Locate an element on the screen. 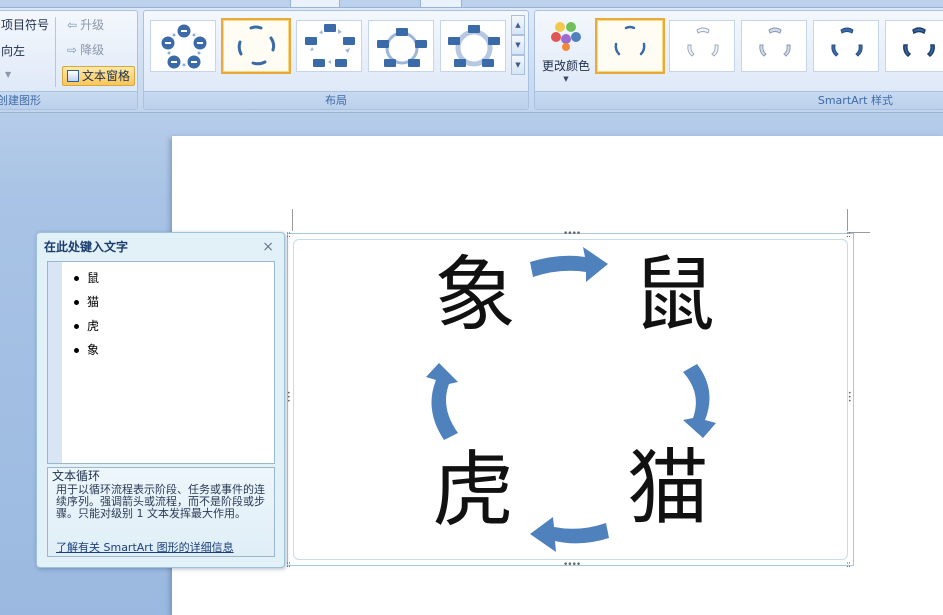 This screenshot has height=615, width=943. cycle-arrow-bottom is located at coordinates (569, 534).